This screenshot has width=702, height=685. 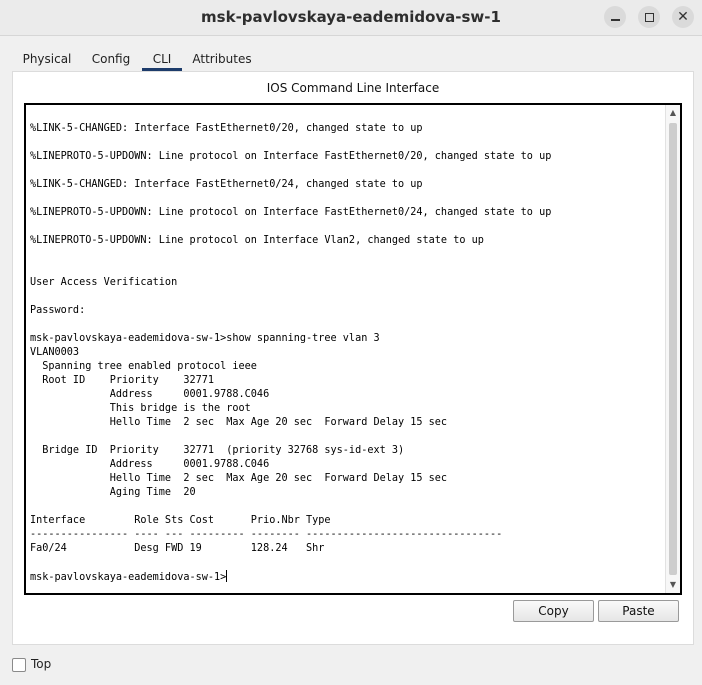 I want to click on scroll-down-icon: ▼, so click(x=673, y=585).